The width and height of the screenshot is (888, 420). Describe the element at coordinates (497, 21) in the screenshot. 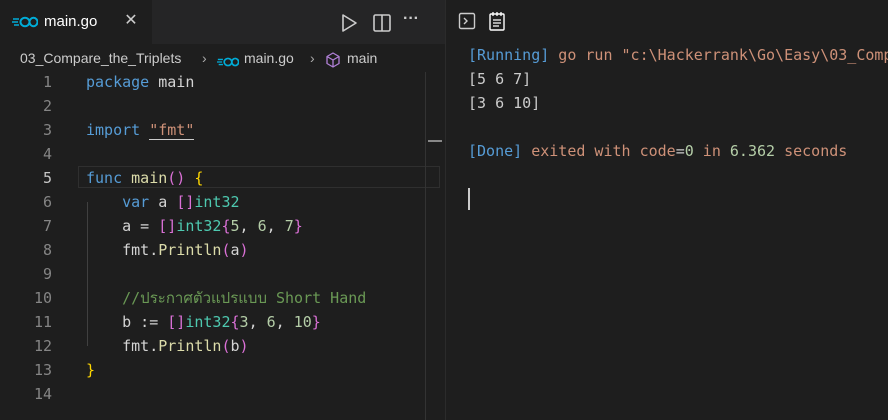

I see `output-icon` at that location.